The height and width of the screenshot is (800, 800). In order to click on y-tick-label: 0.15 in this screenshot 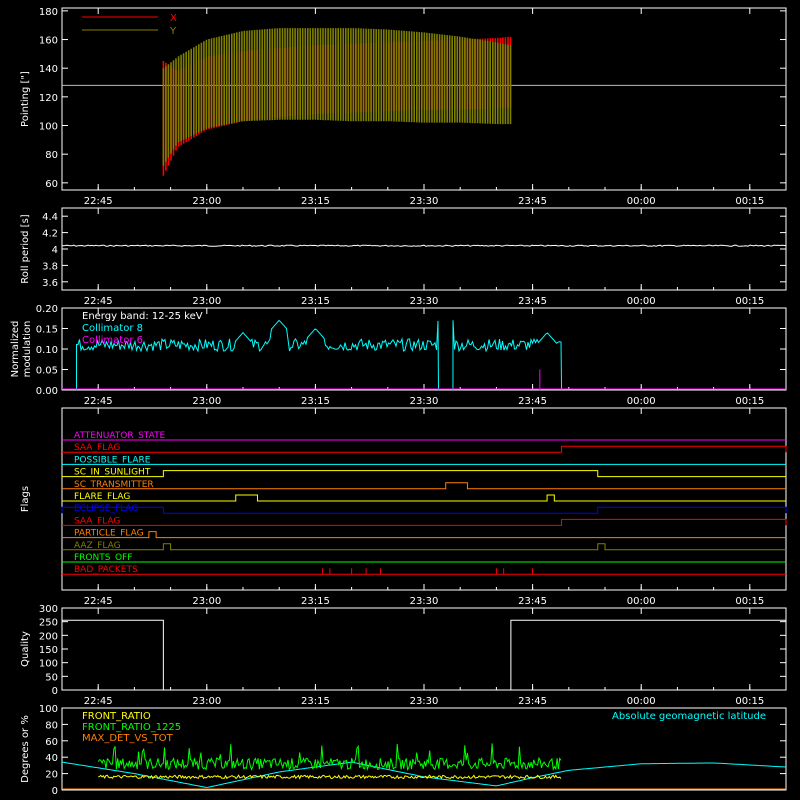, I will do `click(47, 330)`.